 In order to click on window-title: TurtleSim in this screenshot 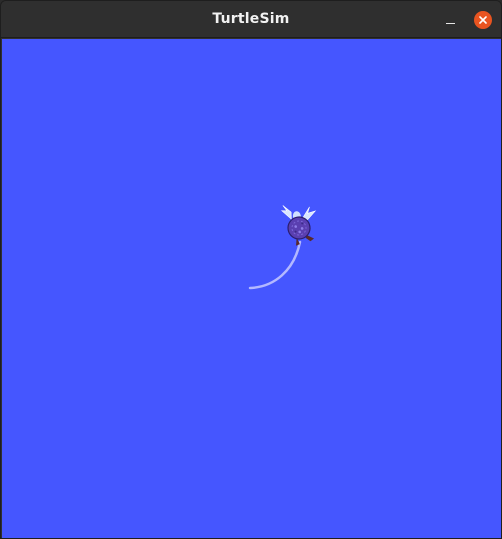, I will do `click(251, 19)`.